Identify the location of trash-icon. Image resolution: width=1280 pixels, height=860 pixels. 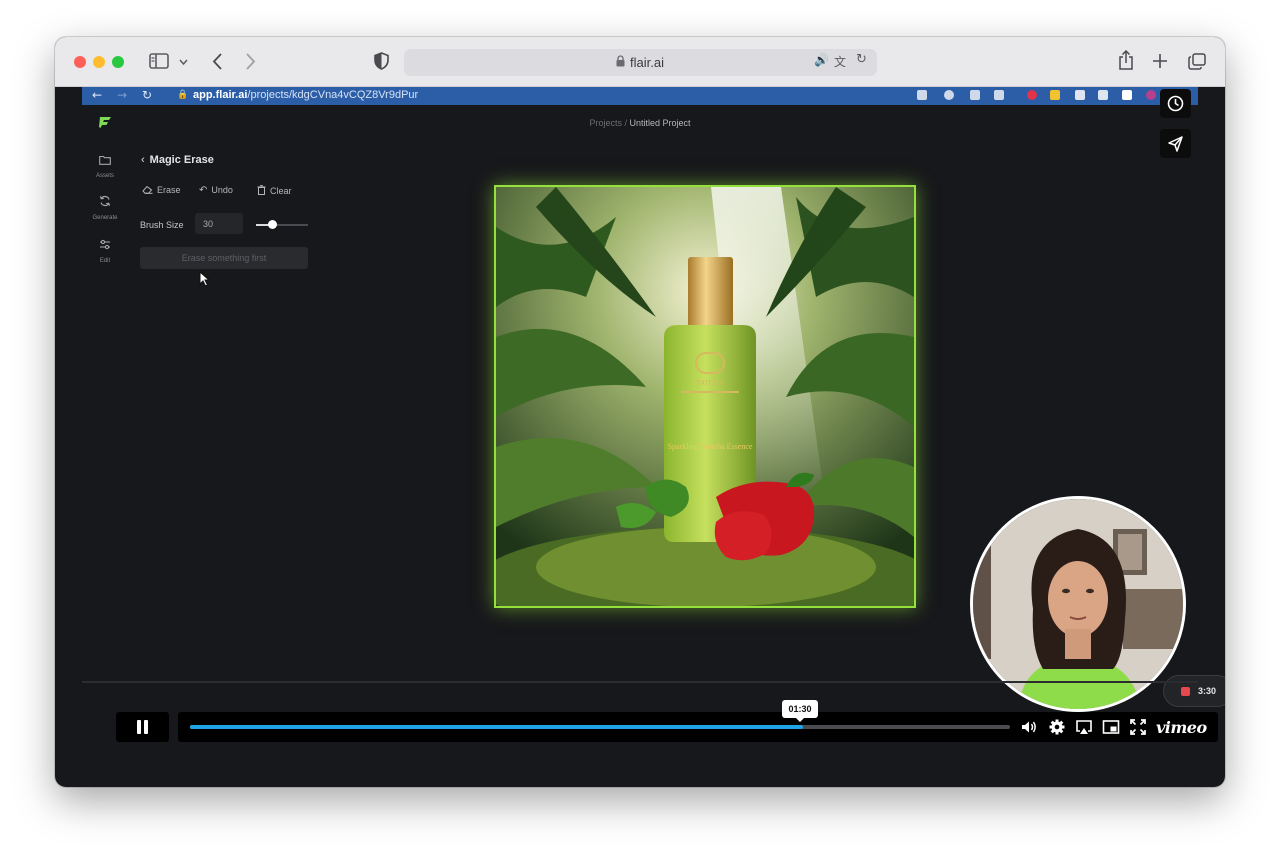
(261, 190).